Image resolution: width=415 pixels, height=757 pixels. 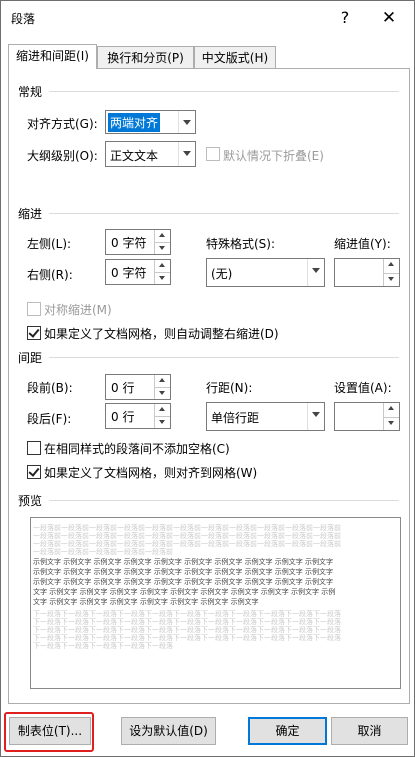 I want to click on no-space-same-style-checkbox, so click(x=34, y=448).